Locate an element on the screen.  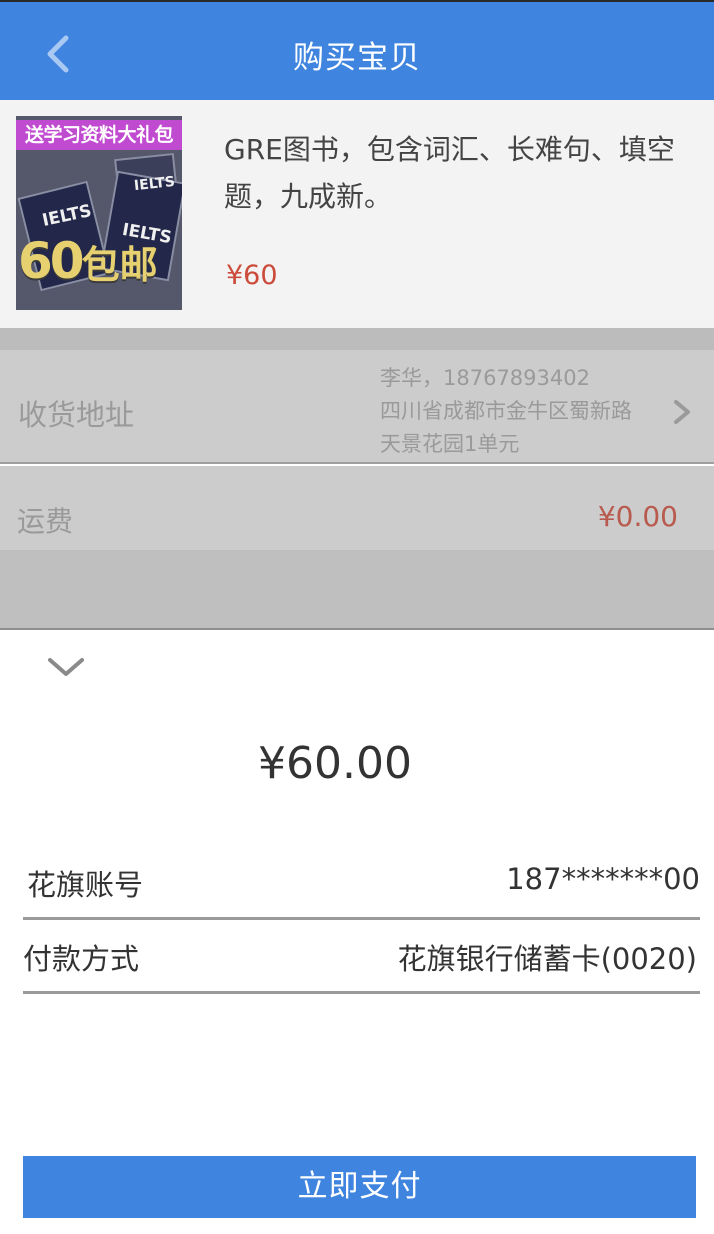
section-divider is located at coordinates (357, 339).